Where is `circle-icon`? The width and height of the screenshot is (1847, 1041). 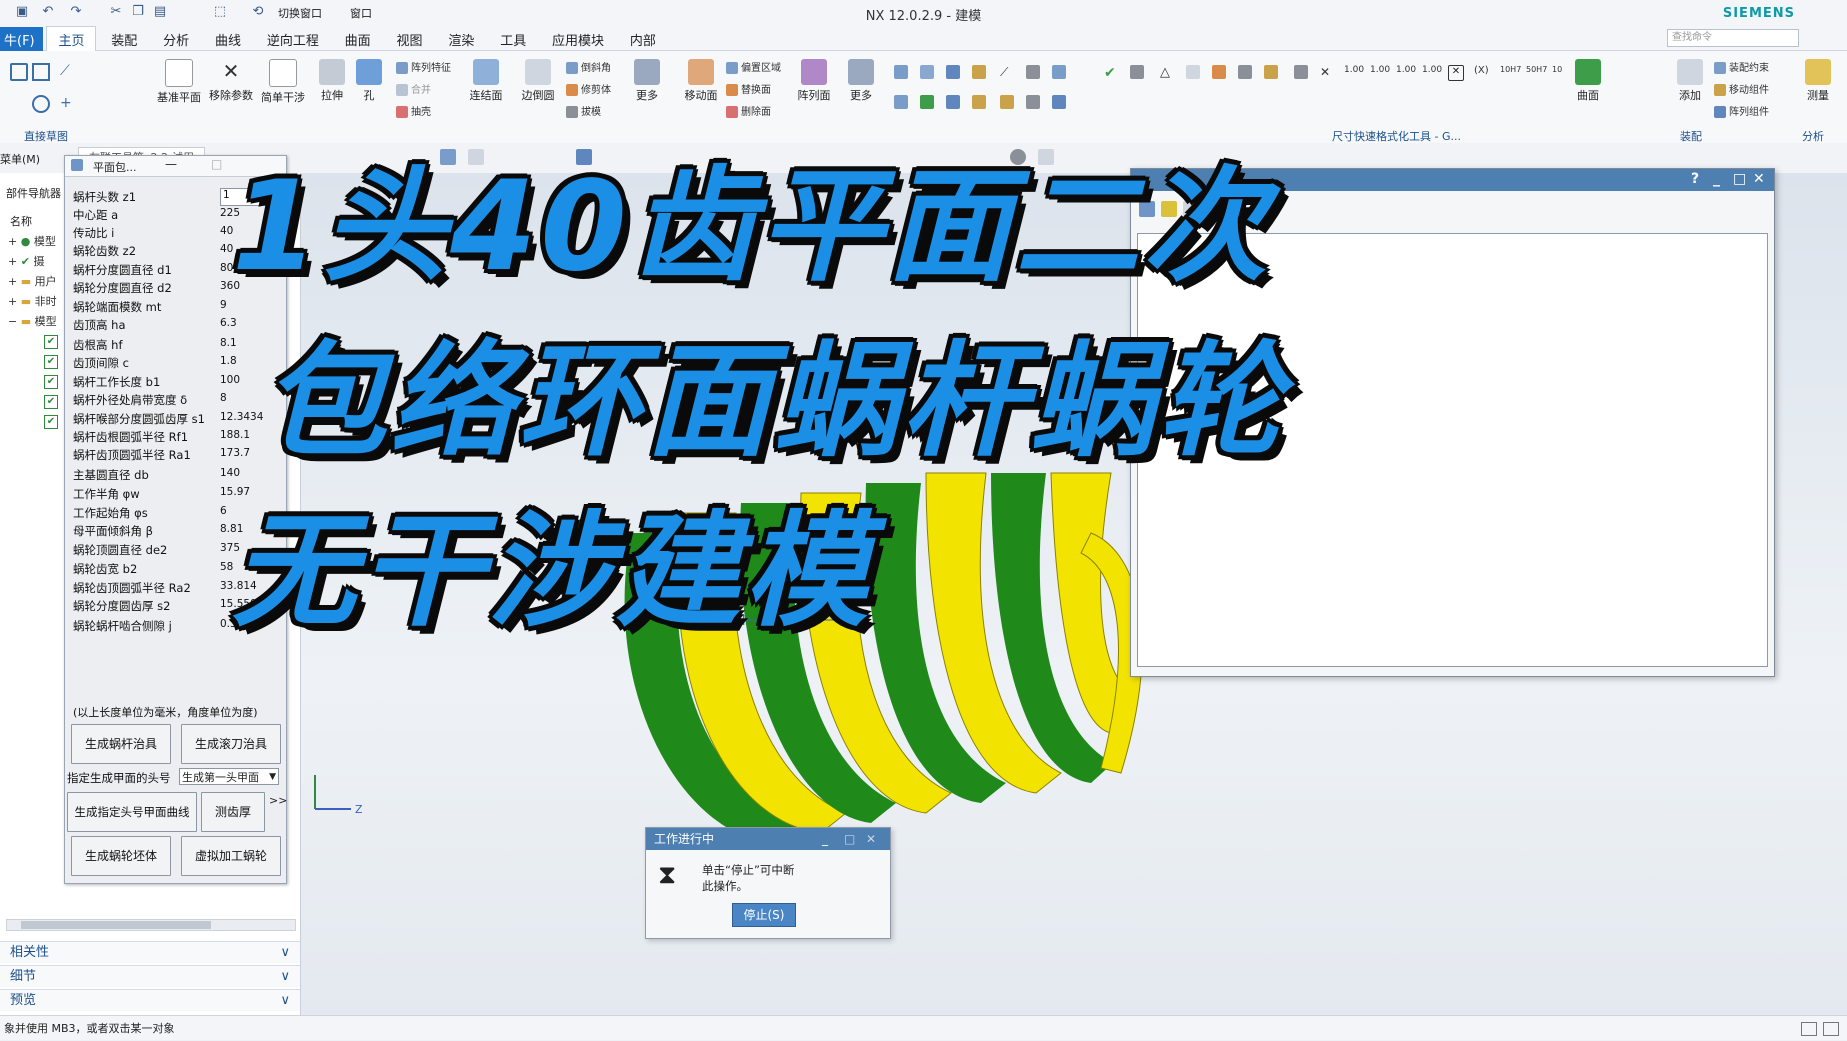
circle-icon is located at coordinates (41, 104).